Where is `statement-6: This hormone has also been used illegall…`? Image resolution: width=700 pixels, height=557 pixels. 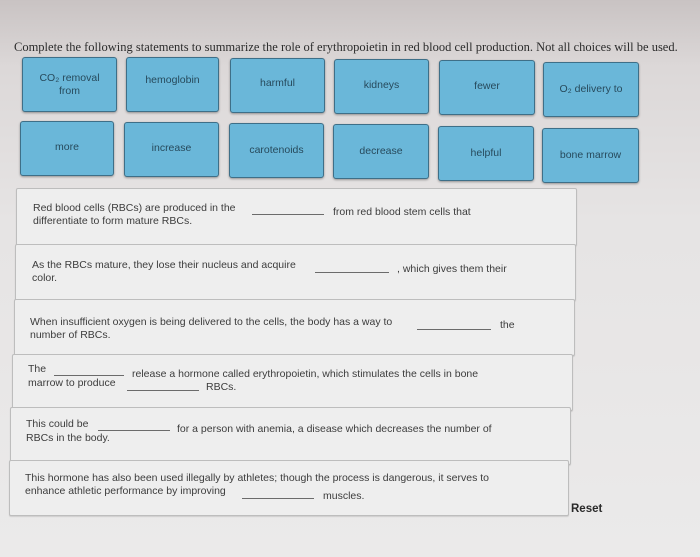 statement-6: This hormone has also been used illegall… is located at coordinates (289, 488).